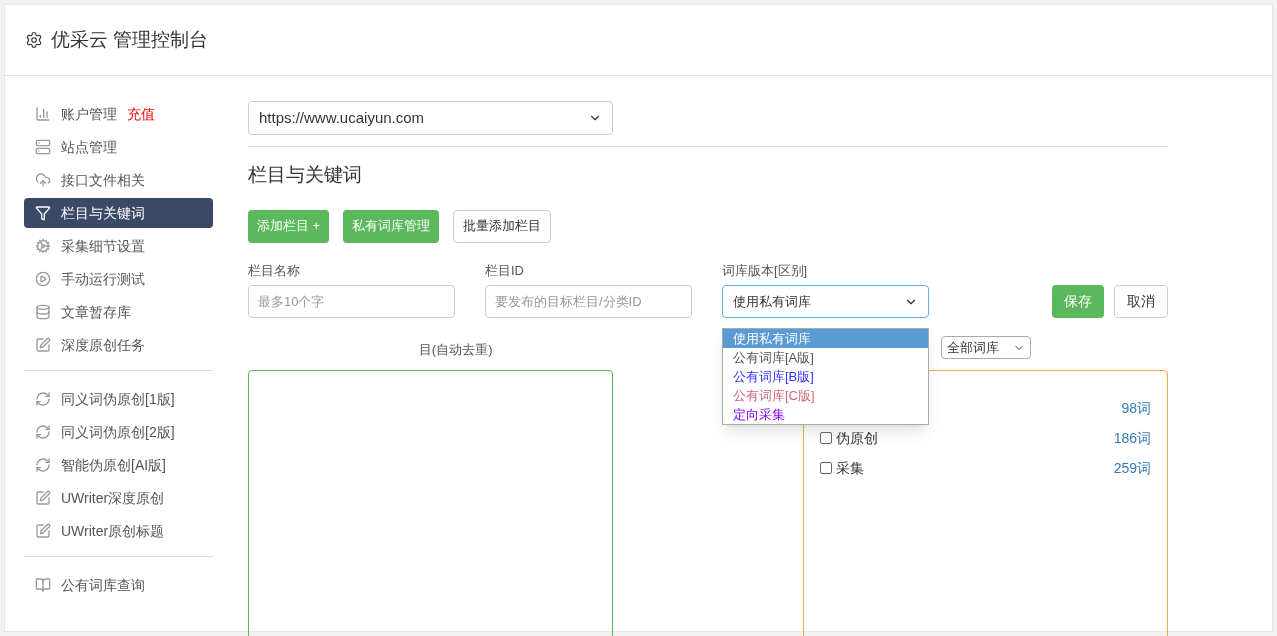 This screenshot has height=636, width=1277. What do you see at coordinates (141, 114) in the screenshot?
I see `recharge-link: 充值` at bounding box center [141, 114].